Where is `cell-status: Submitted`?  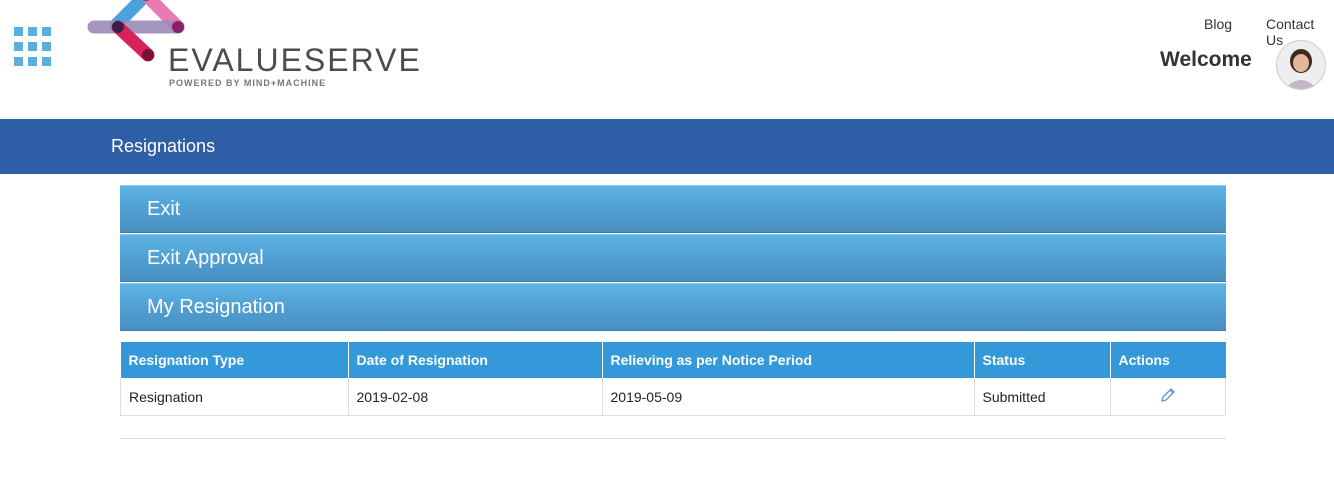 cell-status: Submitted is located at coordinates (1042, 397).